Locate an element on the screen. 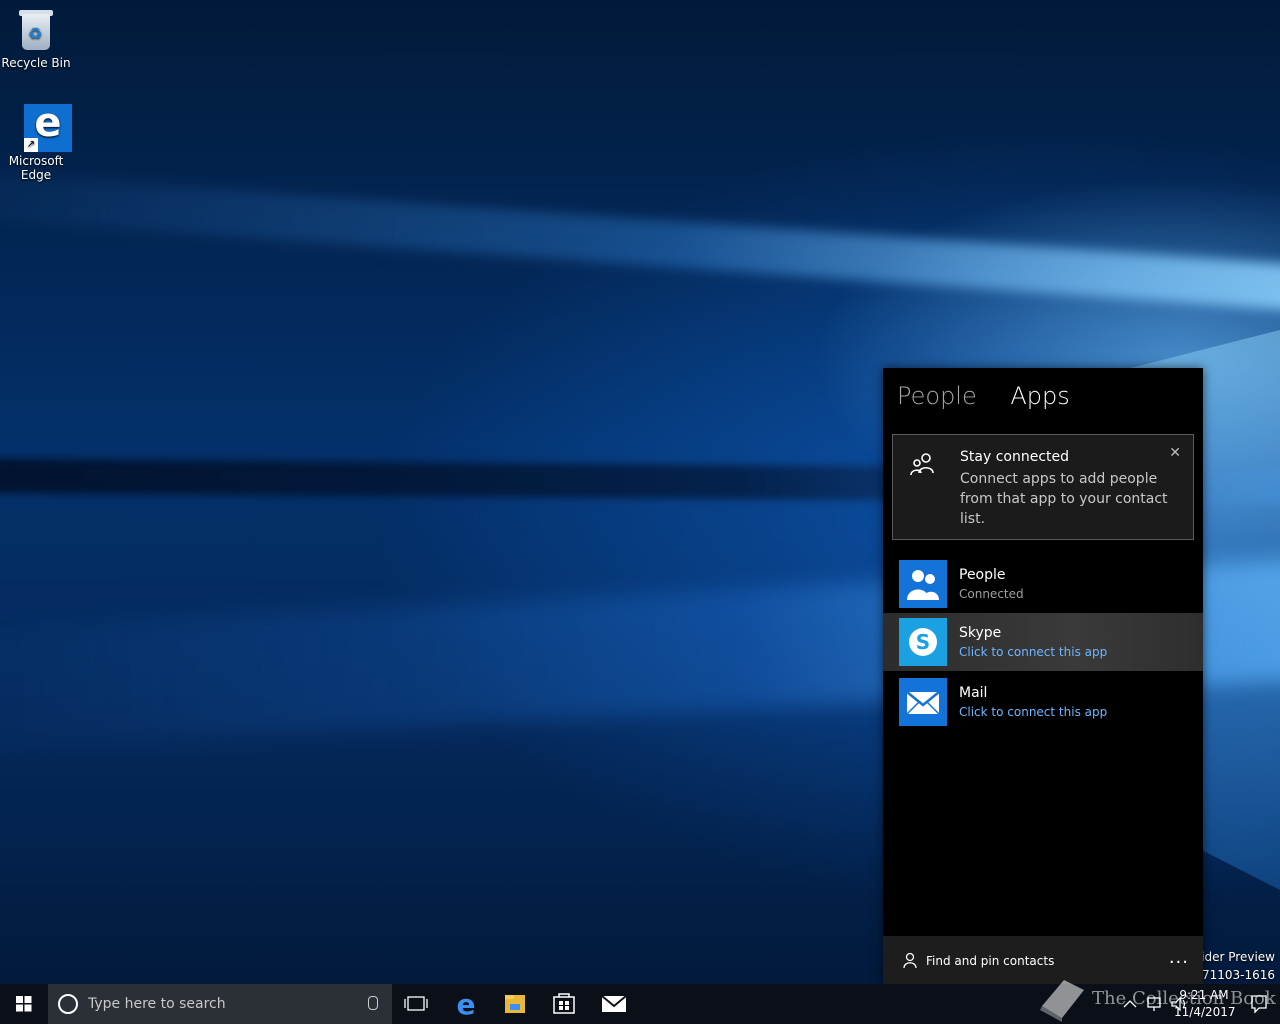 The width and height of the screenshot is (1280, 1028). find-and-pin-contacts-link: Find and pin contacts is located at coordinates (990, 961).